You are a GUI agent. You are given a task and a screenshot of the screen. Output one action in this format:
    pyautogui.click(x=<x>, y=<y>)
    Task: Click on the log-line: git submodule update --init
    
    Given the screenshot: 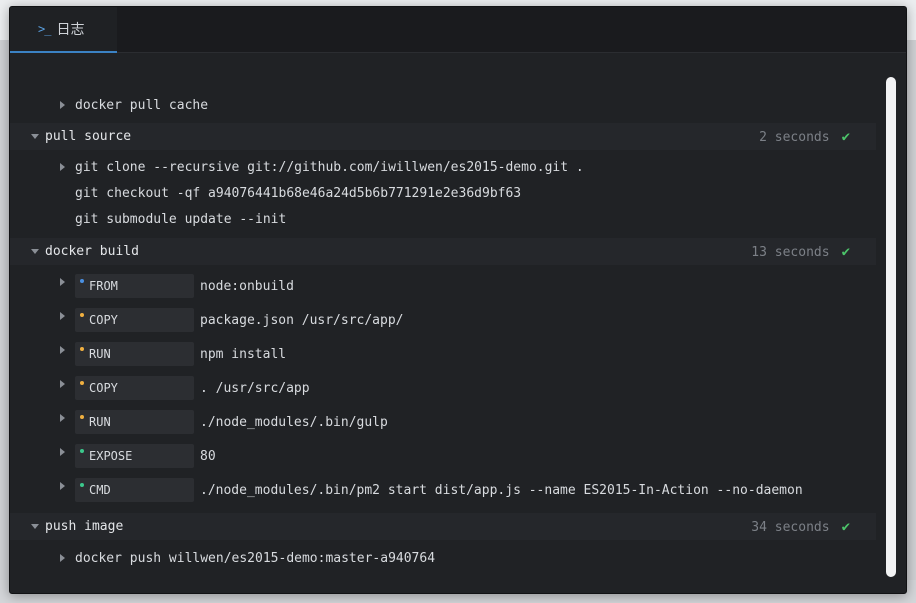 What is the action you would take?
    pyautogui.click(x=443, y=219)
    